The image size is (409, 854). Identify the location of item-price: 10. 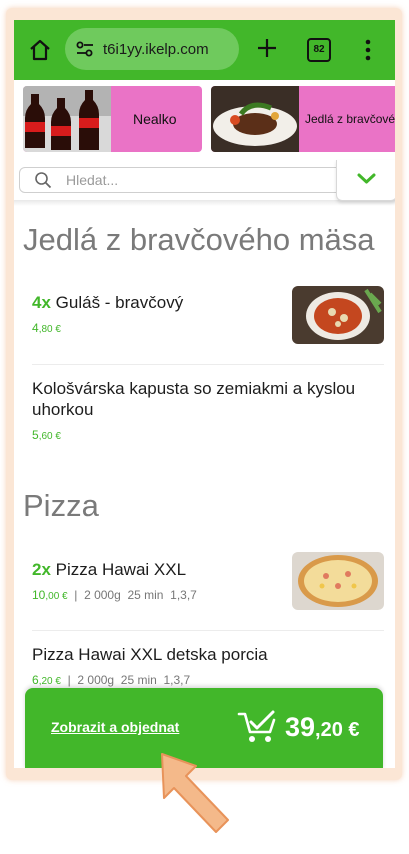
(39, 595).